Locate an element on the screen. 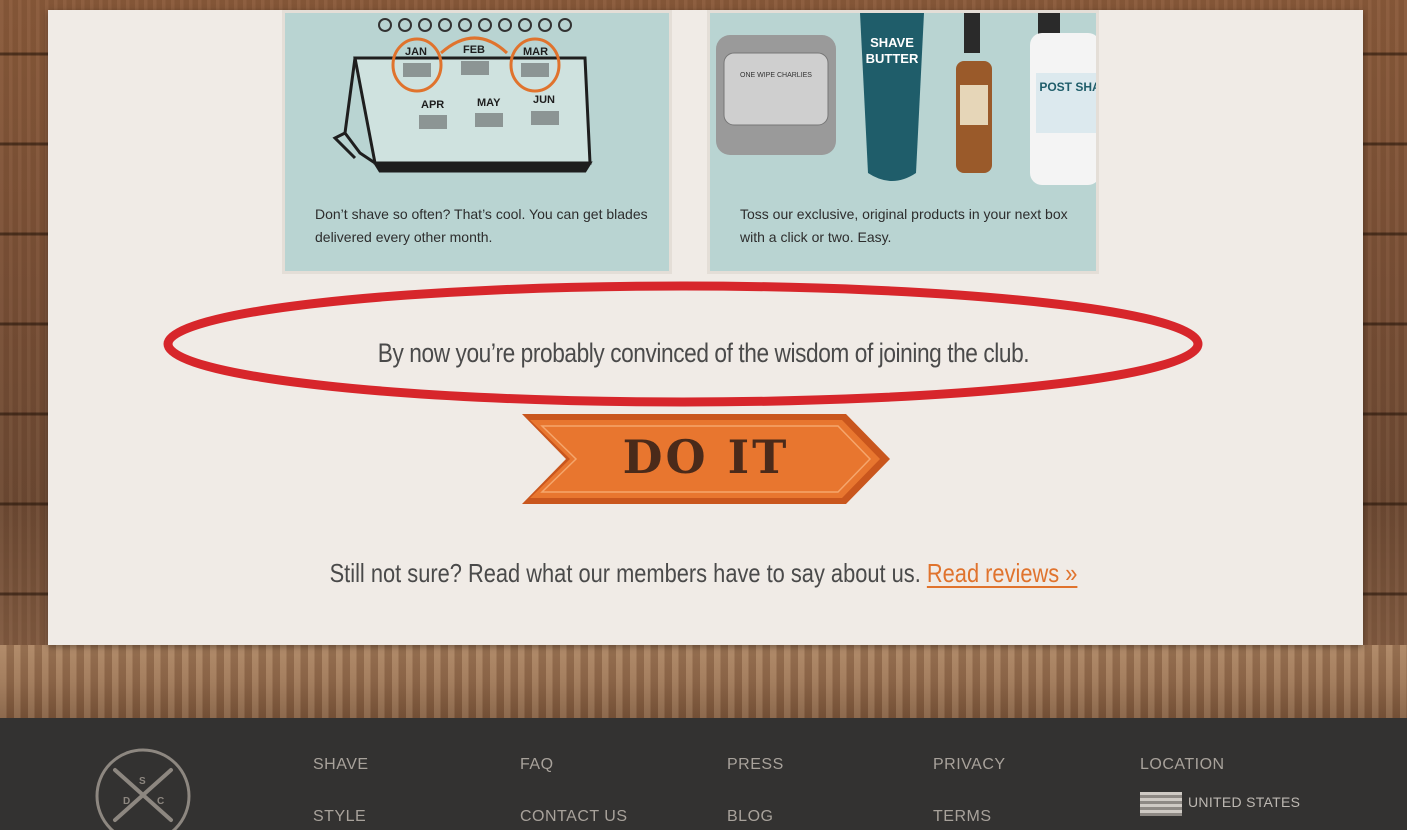 The width and height of the screenshot is (1407, 830). do-it-button: DO IT is located at coordinates (706, 459).